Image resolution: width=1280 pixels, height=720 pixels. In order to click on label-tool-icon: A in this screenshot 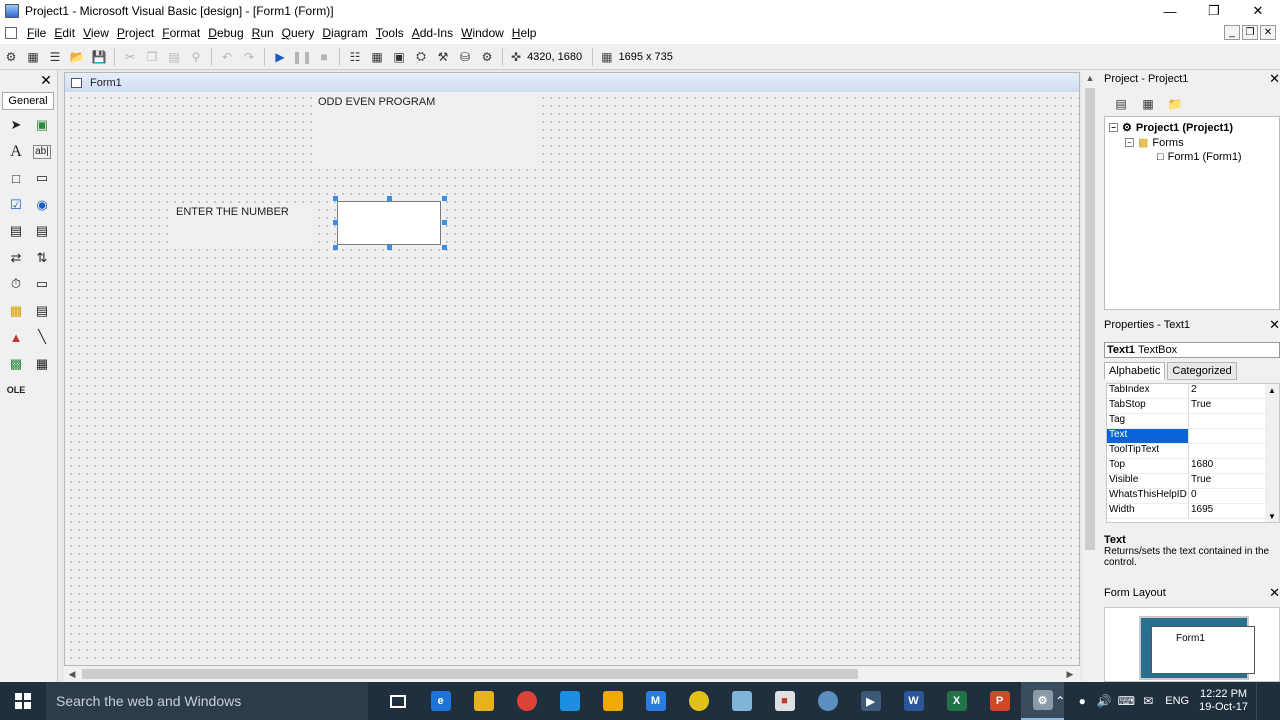, I will do `click(16, 152)`.